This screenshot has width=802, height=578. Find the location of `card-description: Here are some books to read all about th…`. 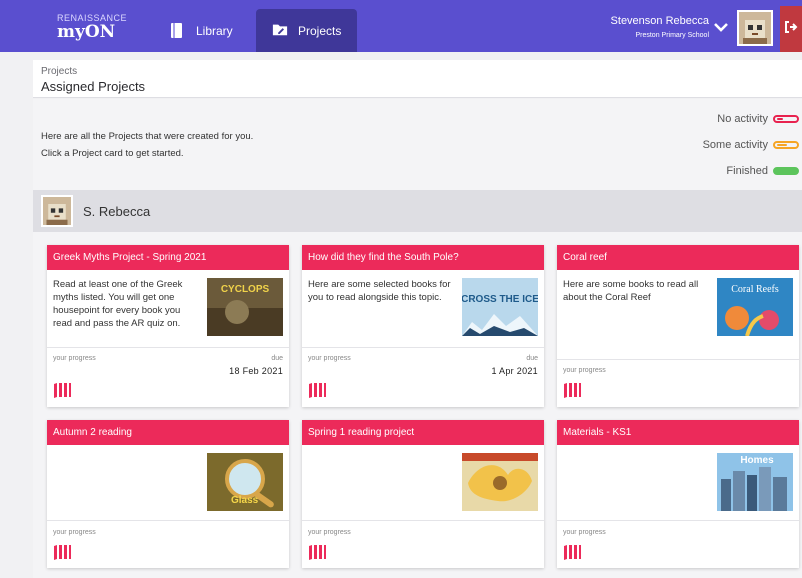

card-description: Here are some books to read all about th… is located at coordinates (631, 291).